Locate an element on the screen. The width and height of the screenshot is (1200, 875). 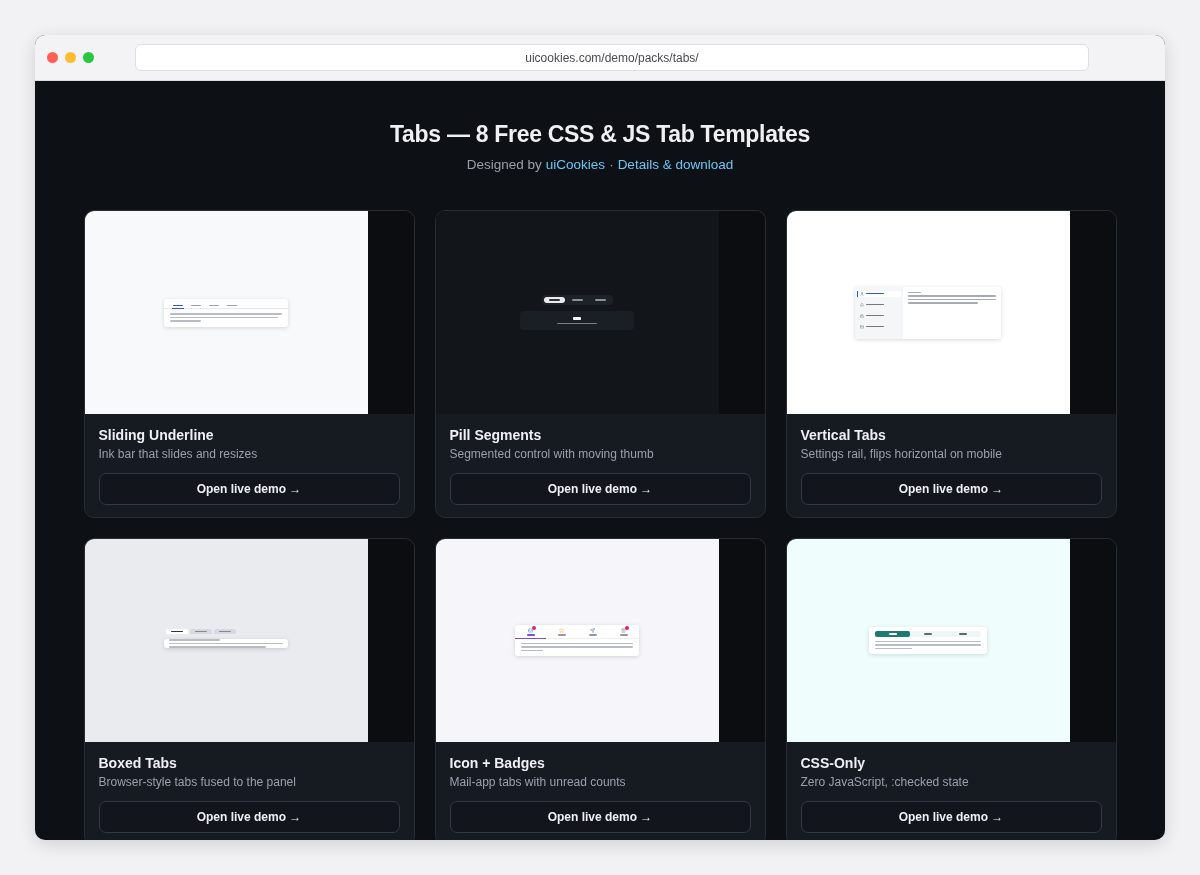
segment is located at coordinates (554, 300).